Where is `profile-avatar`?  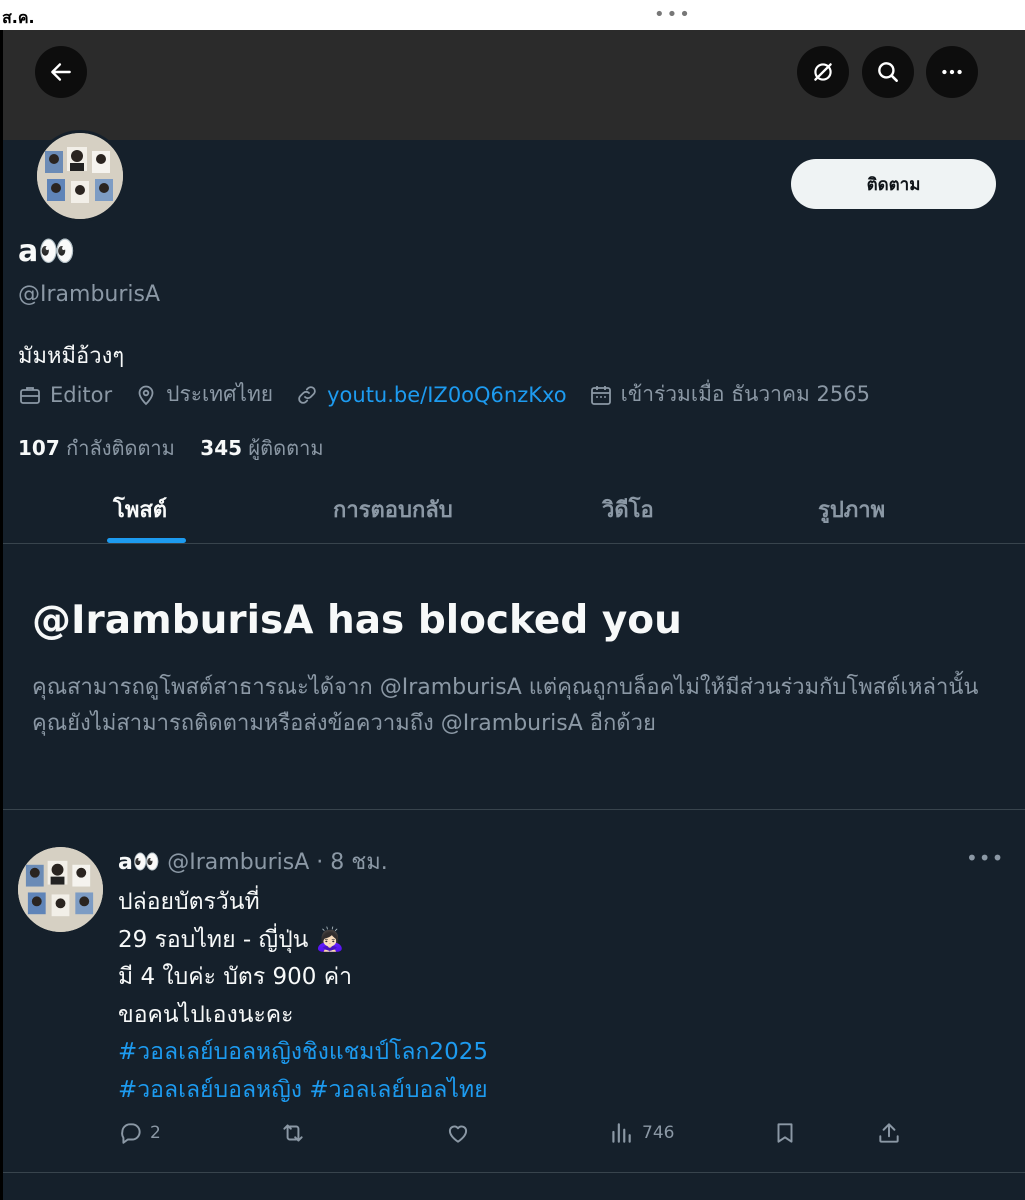
profile-avatar is located at coordinates (80, 176).